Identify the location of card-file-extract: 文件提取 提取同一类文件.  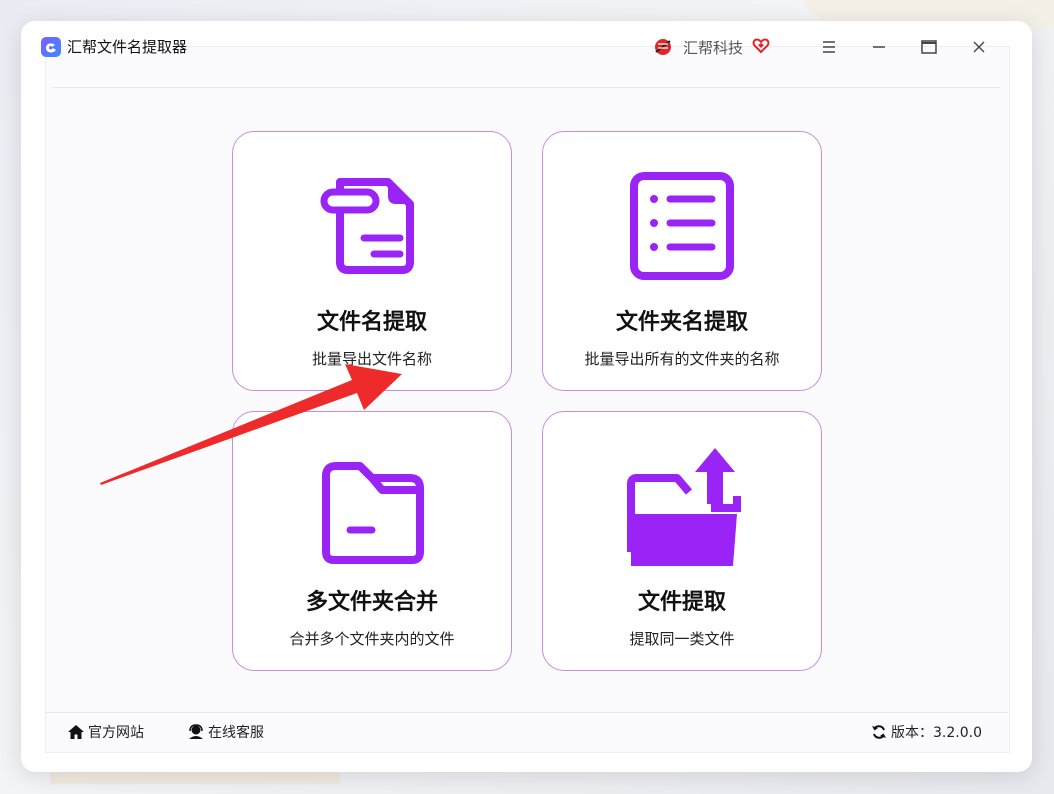
(682, 541).